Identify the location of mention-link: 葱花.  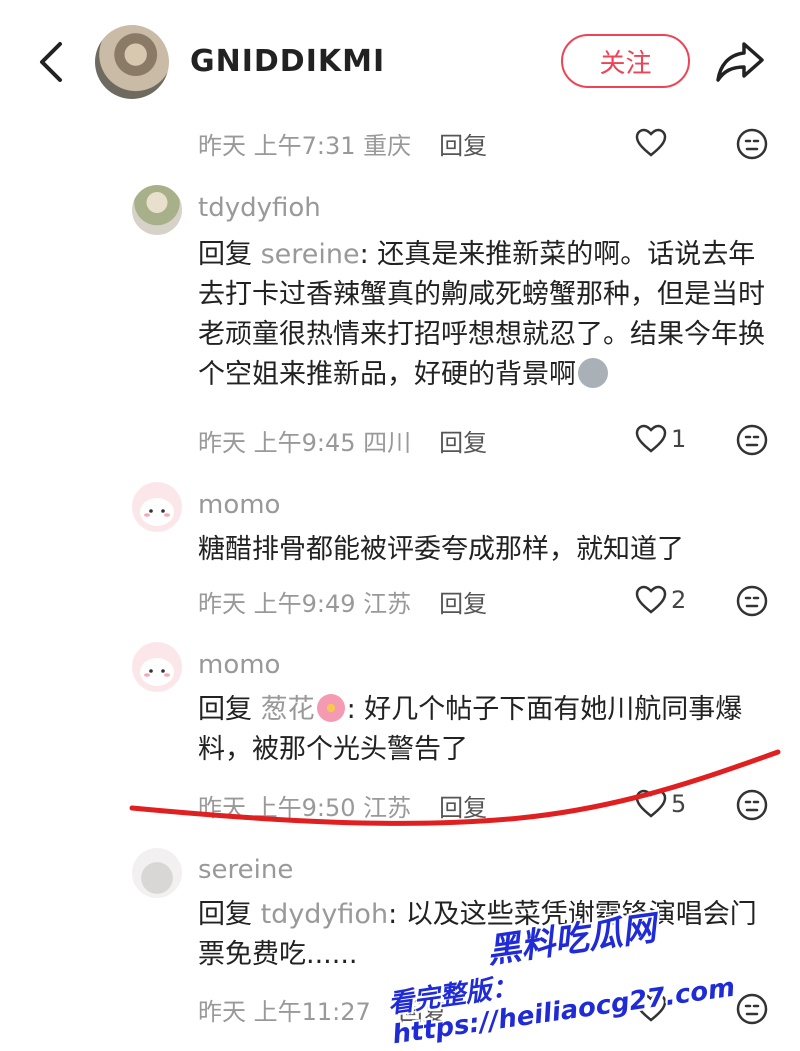
(288, 709).